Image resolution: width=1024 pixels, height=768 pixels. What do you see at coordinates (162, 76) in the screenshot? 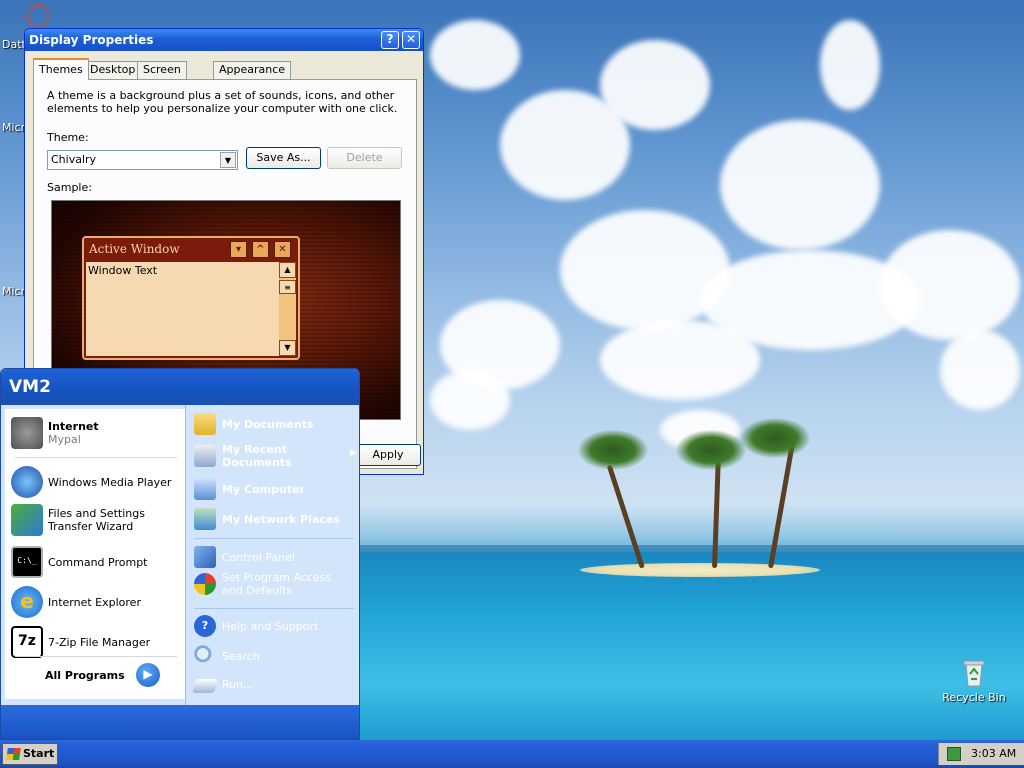
I see `tab-screen-saver: Screen Saver` at bounding box center [162, 76].